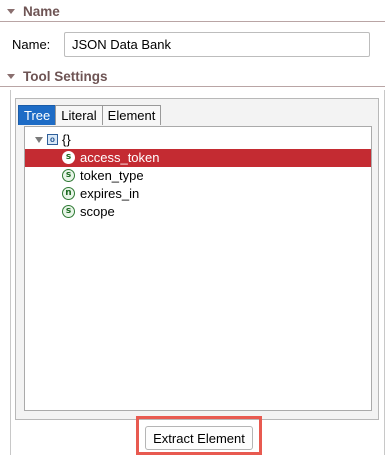 Image resolution: width=385 pixels, height=455 pixels. What do you see at coordinates (192, 76) in the screenshot?
I see `tool-settings-section-header: Tool Settings` at bounding box center [192, 76].